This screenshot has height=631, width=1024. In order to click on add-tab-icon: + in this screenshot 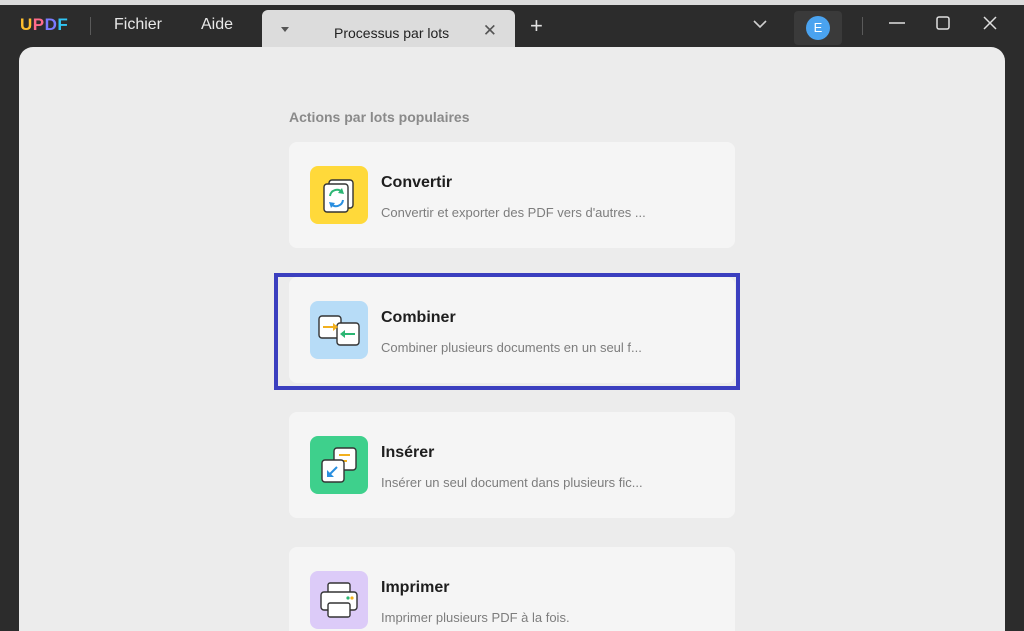, I will do `click(536, 26)`.